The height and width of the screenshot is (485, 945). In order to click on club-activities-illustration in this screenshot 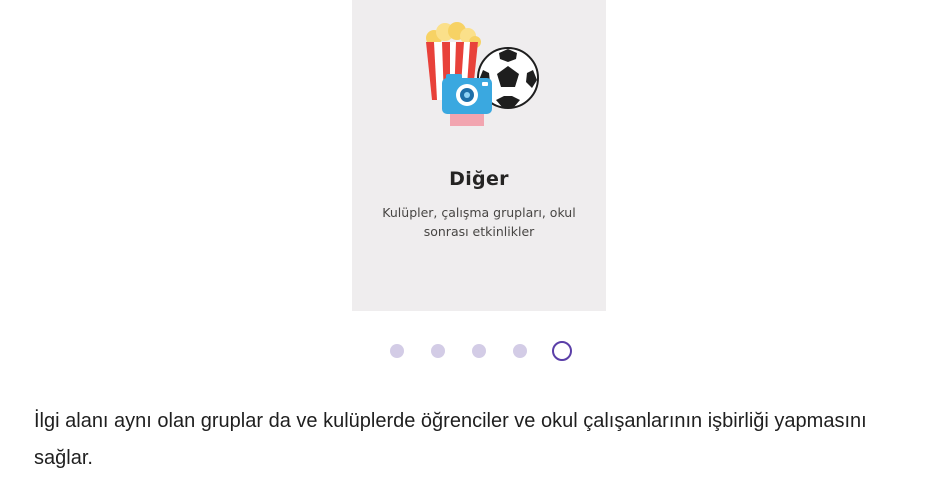, I will do `click(482, 74)`.